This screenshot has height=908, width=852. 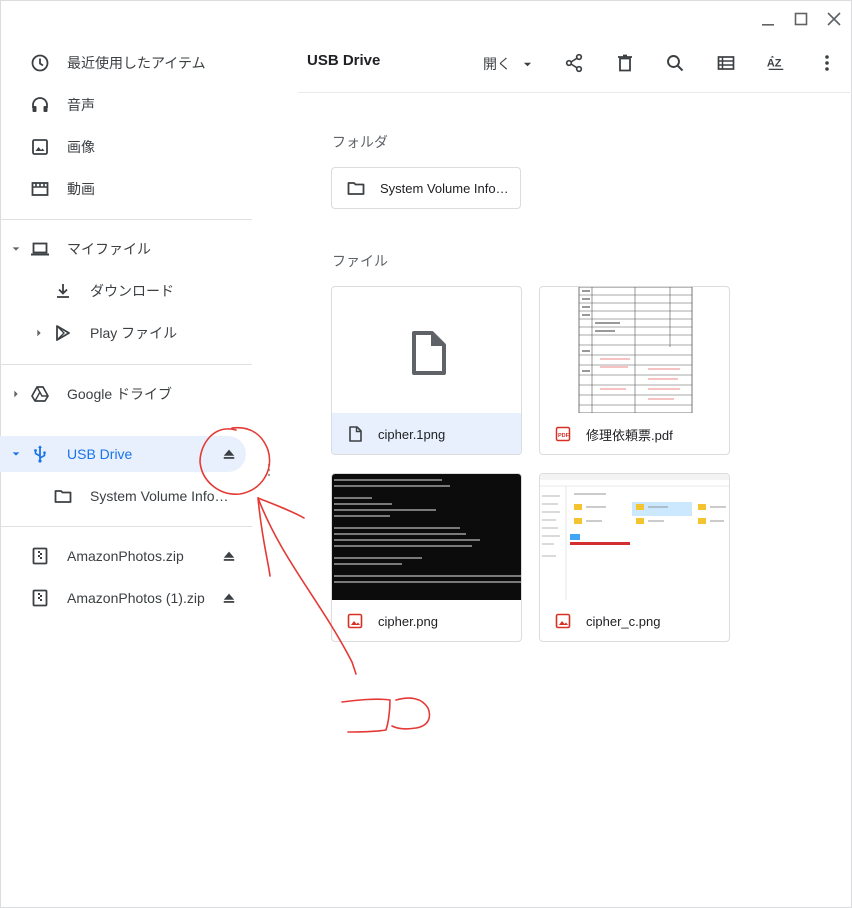 I want to click on sidebar-item-label: 音声, so click(x=81, y=105).